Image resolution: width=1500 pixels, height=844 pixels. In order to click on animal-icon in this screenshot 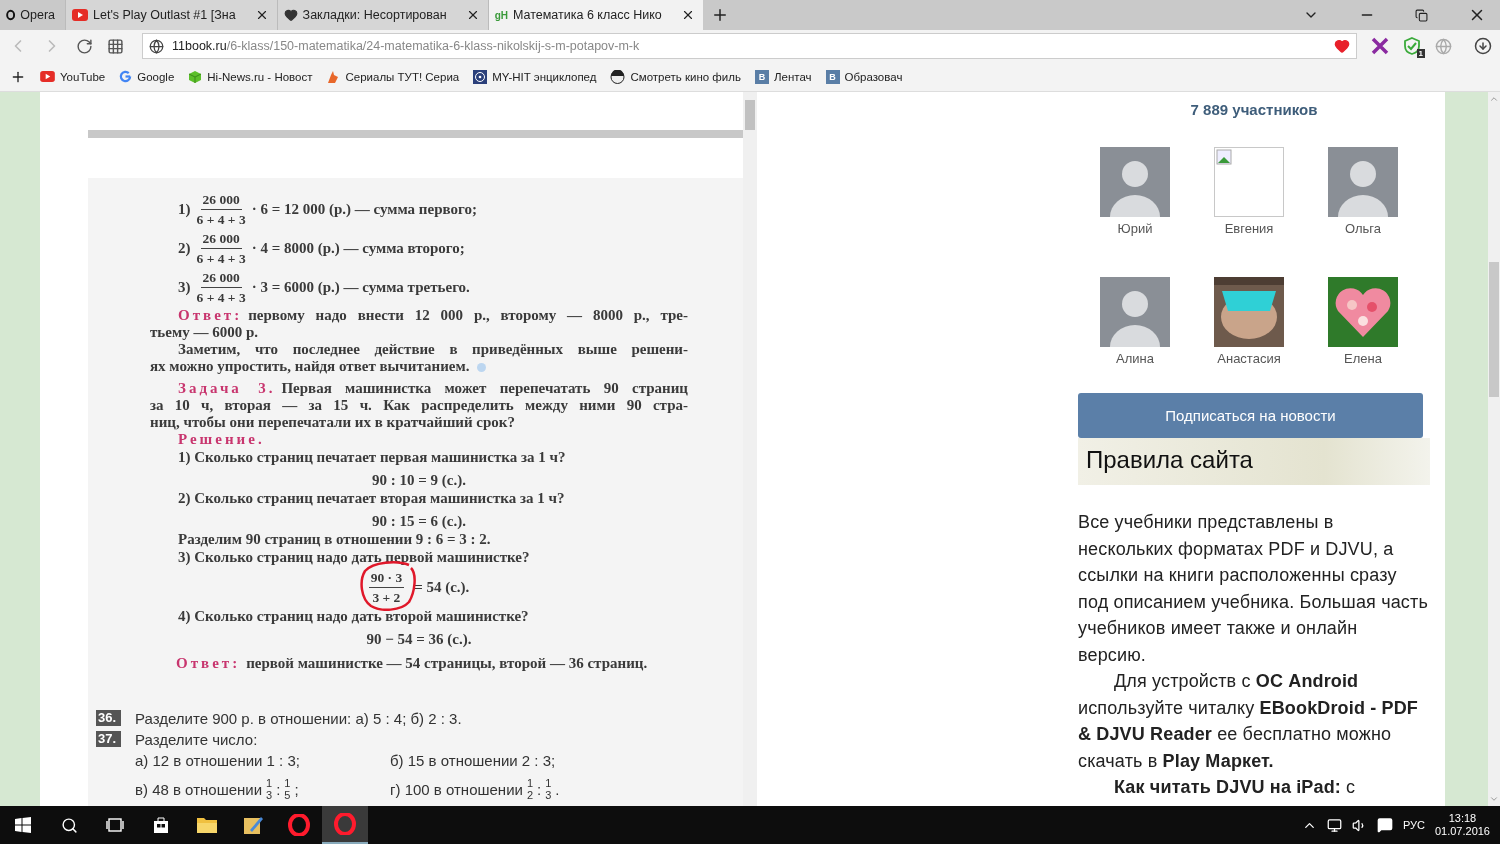, I will do `click(333, 76)`.